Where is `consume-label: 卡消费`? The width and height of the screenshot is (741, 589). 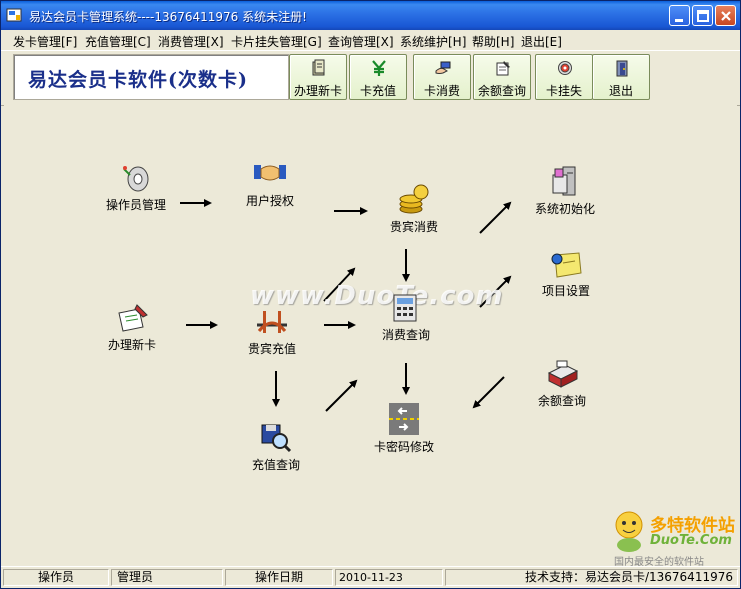 consume-label: 卡消费 is located at coordinates (441, 91).